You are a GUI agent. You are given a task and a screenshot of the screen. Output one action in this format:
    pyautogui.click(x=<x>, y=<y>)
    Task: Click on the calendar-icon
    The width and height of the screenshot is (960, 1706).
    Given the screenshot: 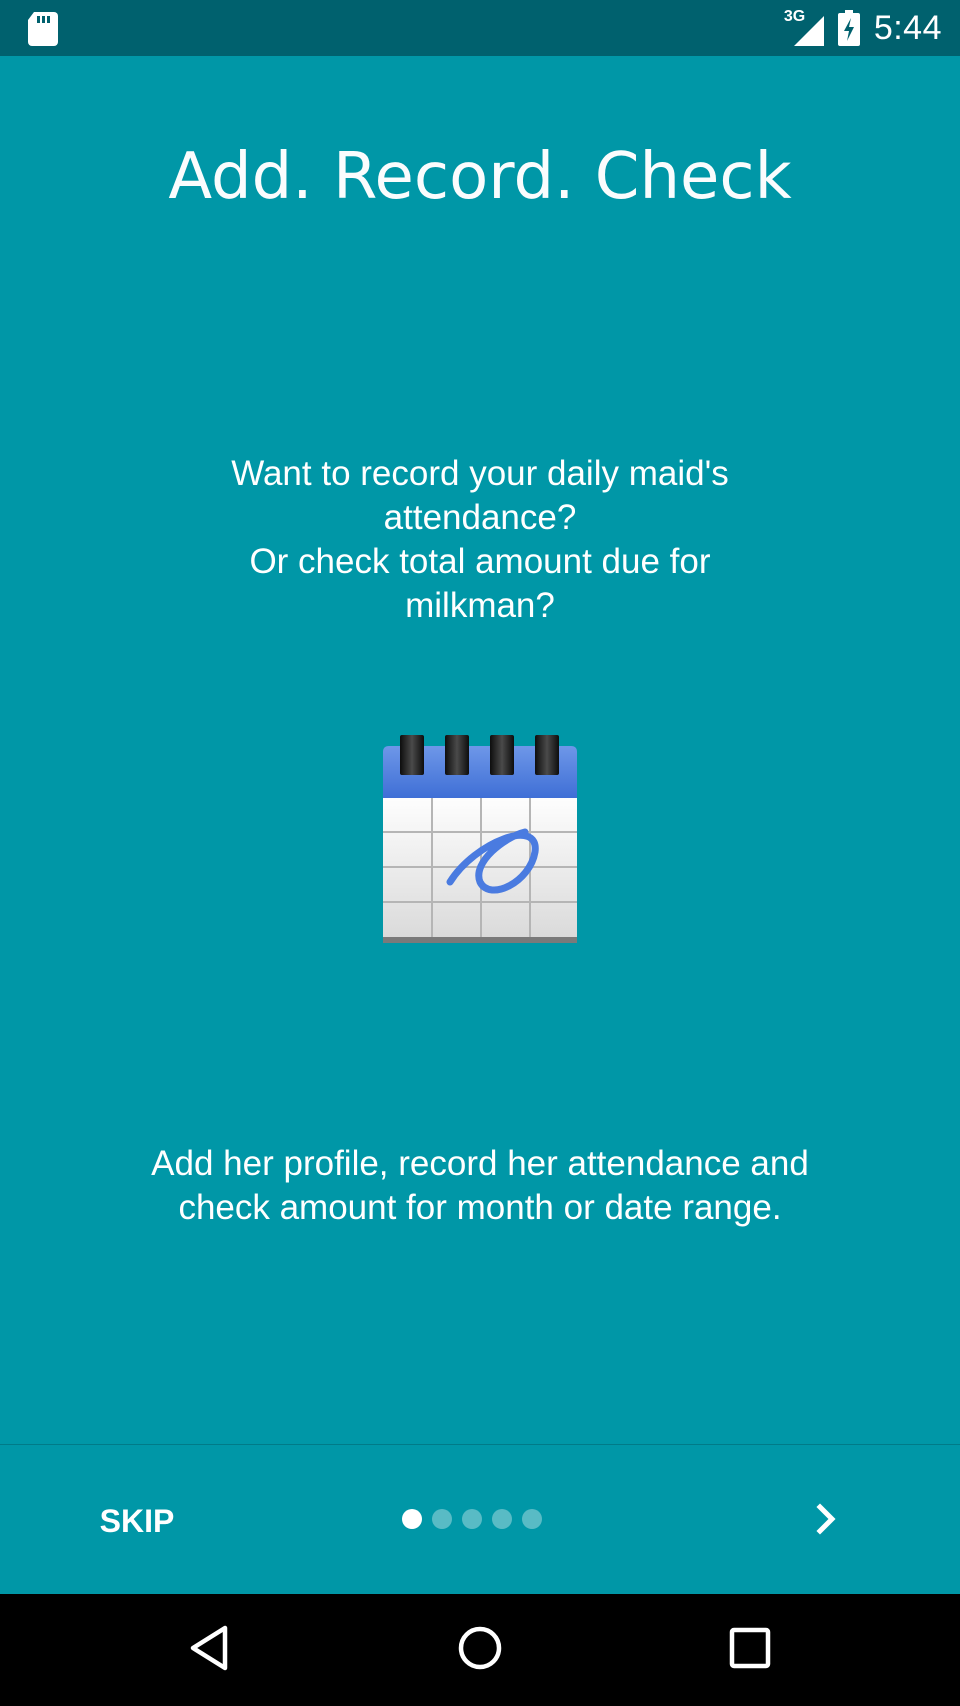 What is the action you would take?
    pyautogui.click(x=480, y=842)
    